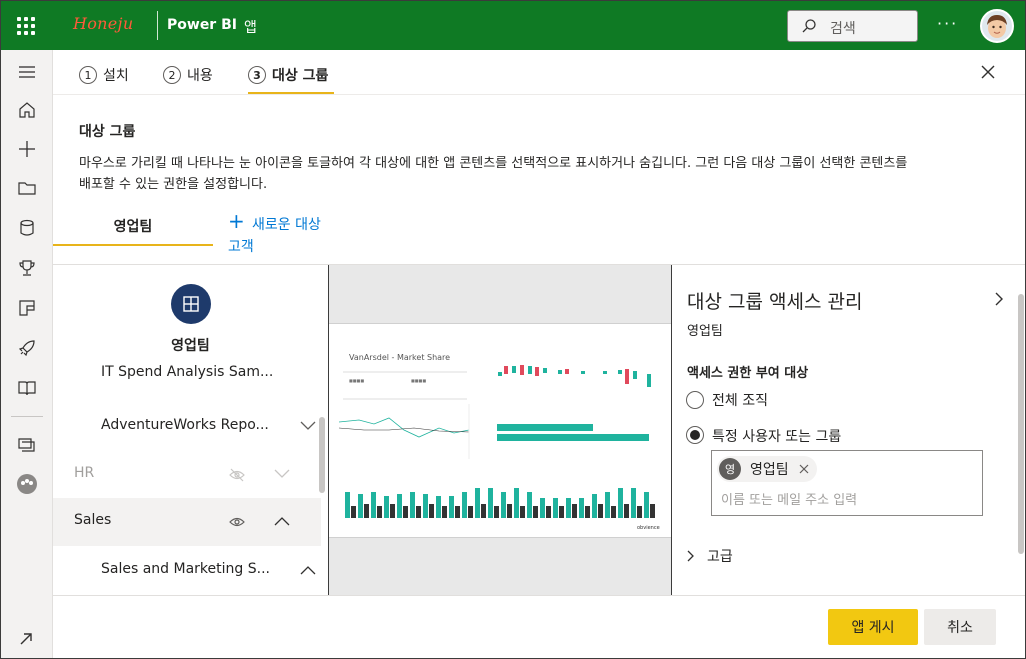  I want to click on advanced-label: 고급, so click(720, 557).